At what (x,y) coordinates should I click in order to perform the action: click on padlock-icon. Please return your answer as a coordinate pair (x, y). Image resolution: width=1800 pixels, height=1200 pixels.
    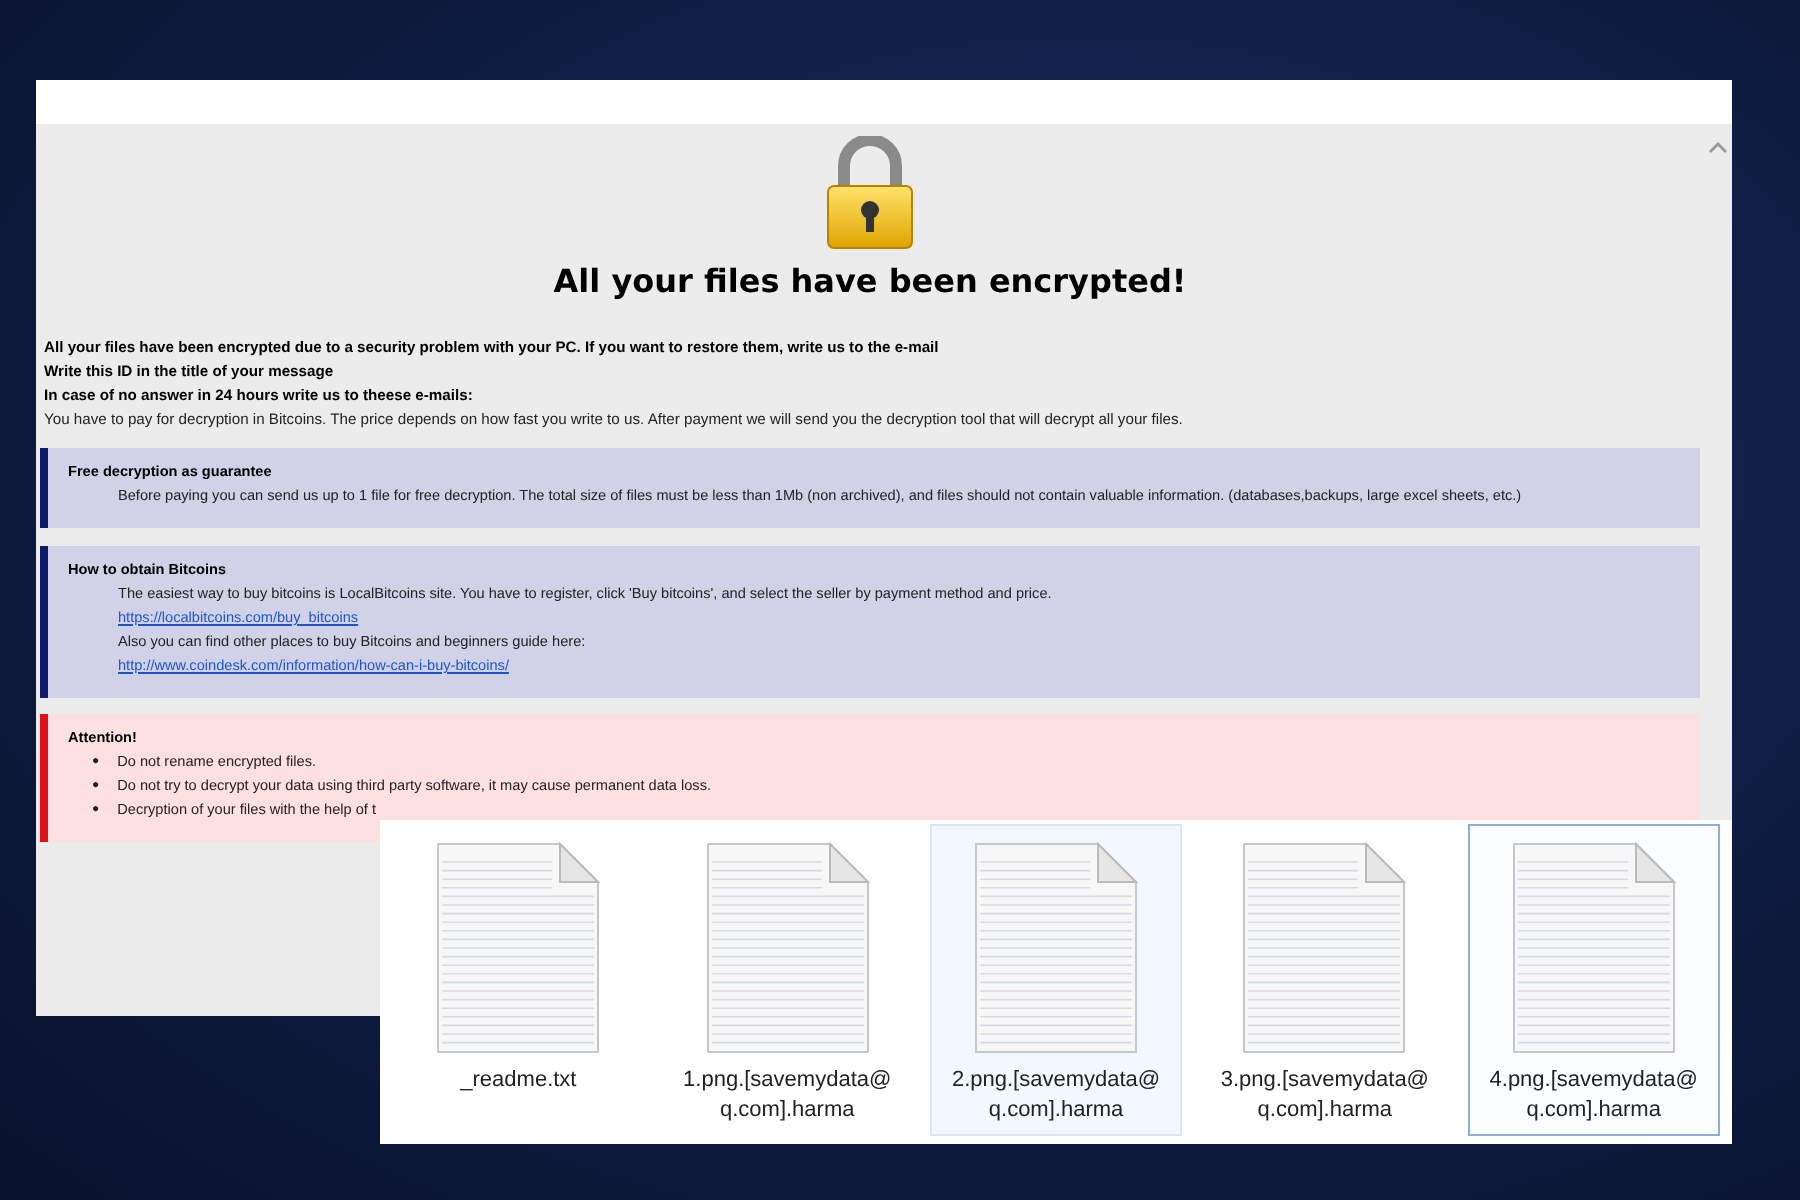
    Looking at the image, I should click on (870, 193).